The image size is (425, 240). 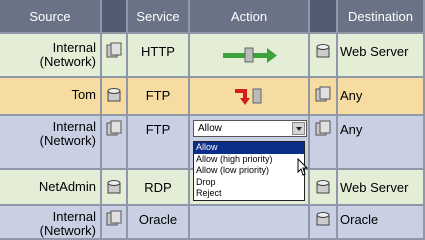 I want to click on service-cell: RDP, so click(x=159, y=188).